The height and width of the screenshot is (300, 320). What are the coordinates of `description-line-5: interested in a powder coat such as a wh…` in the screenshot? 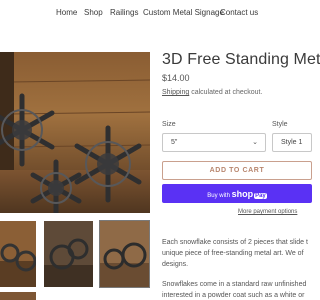 It's located at (233, 295).